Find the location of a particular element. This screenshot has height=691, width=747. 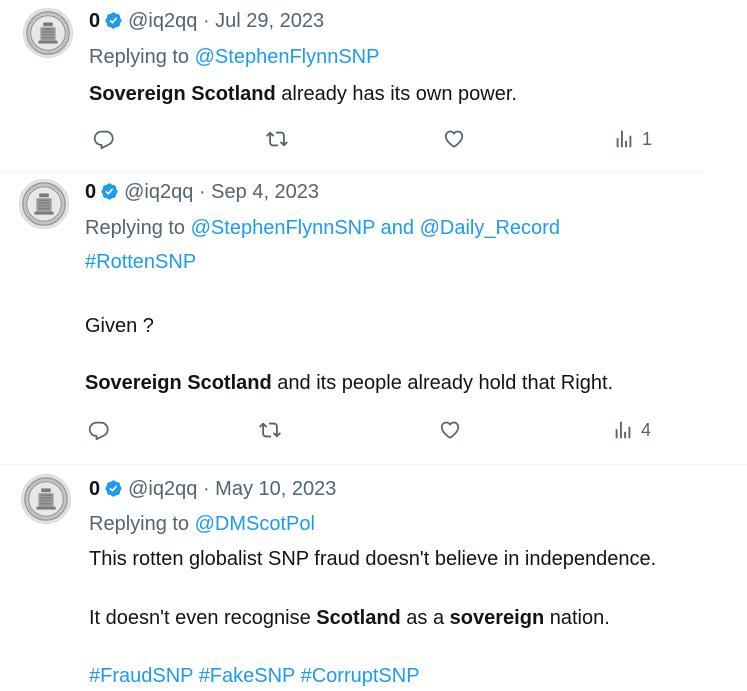

tweet-text-bold: Scotland is located at coordinates (358, 618).